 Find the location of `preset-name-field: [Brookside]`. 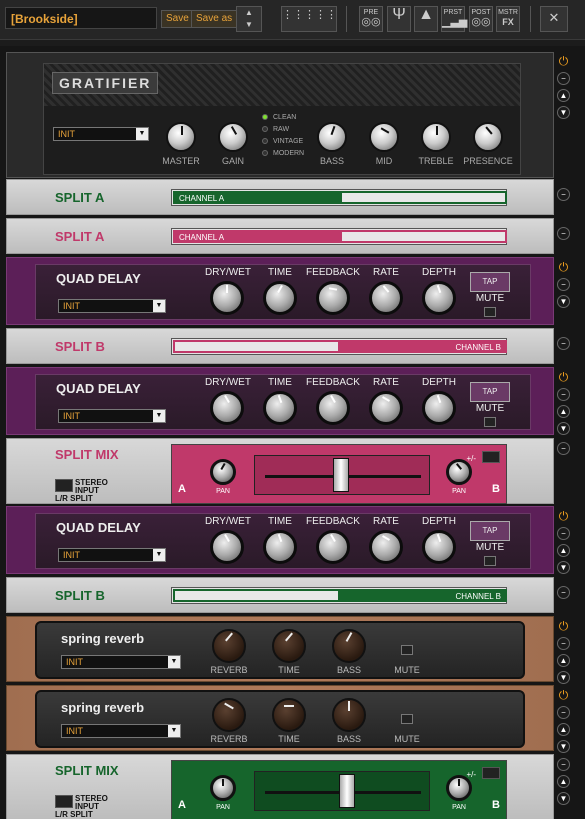

preset-name-field: [Brookside] is located at coordinates (81, 18).